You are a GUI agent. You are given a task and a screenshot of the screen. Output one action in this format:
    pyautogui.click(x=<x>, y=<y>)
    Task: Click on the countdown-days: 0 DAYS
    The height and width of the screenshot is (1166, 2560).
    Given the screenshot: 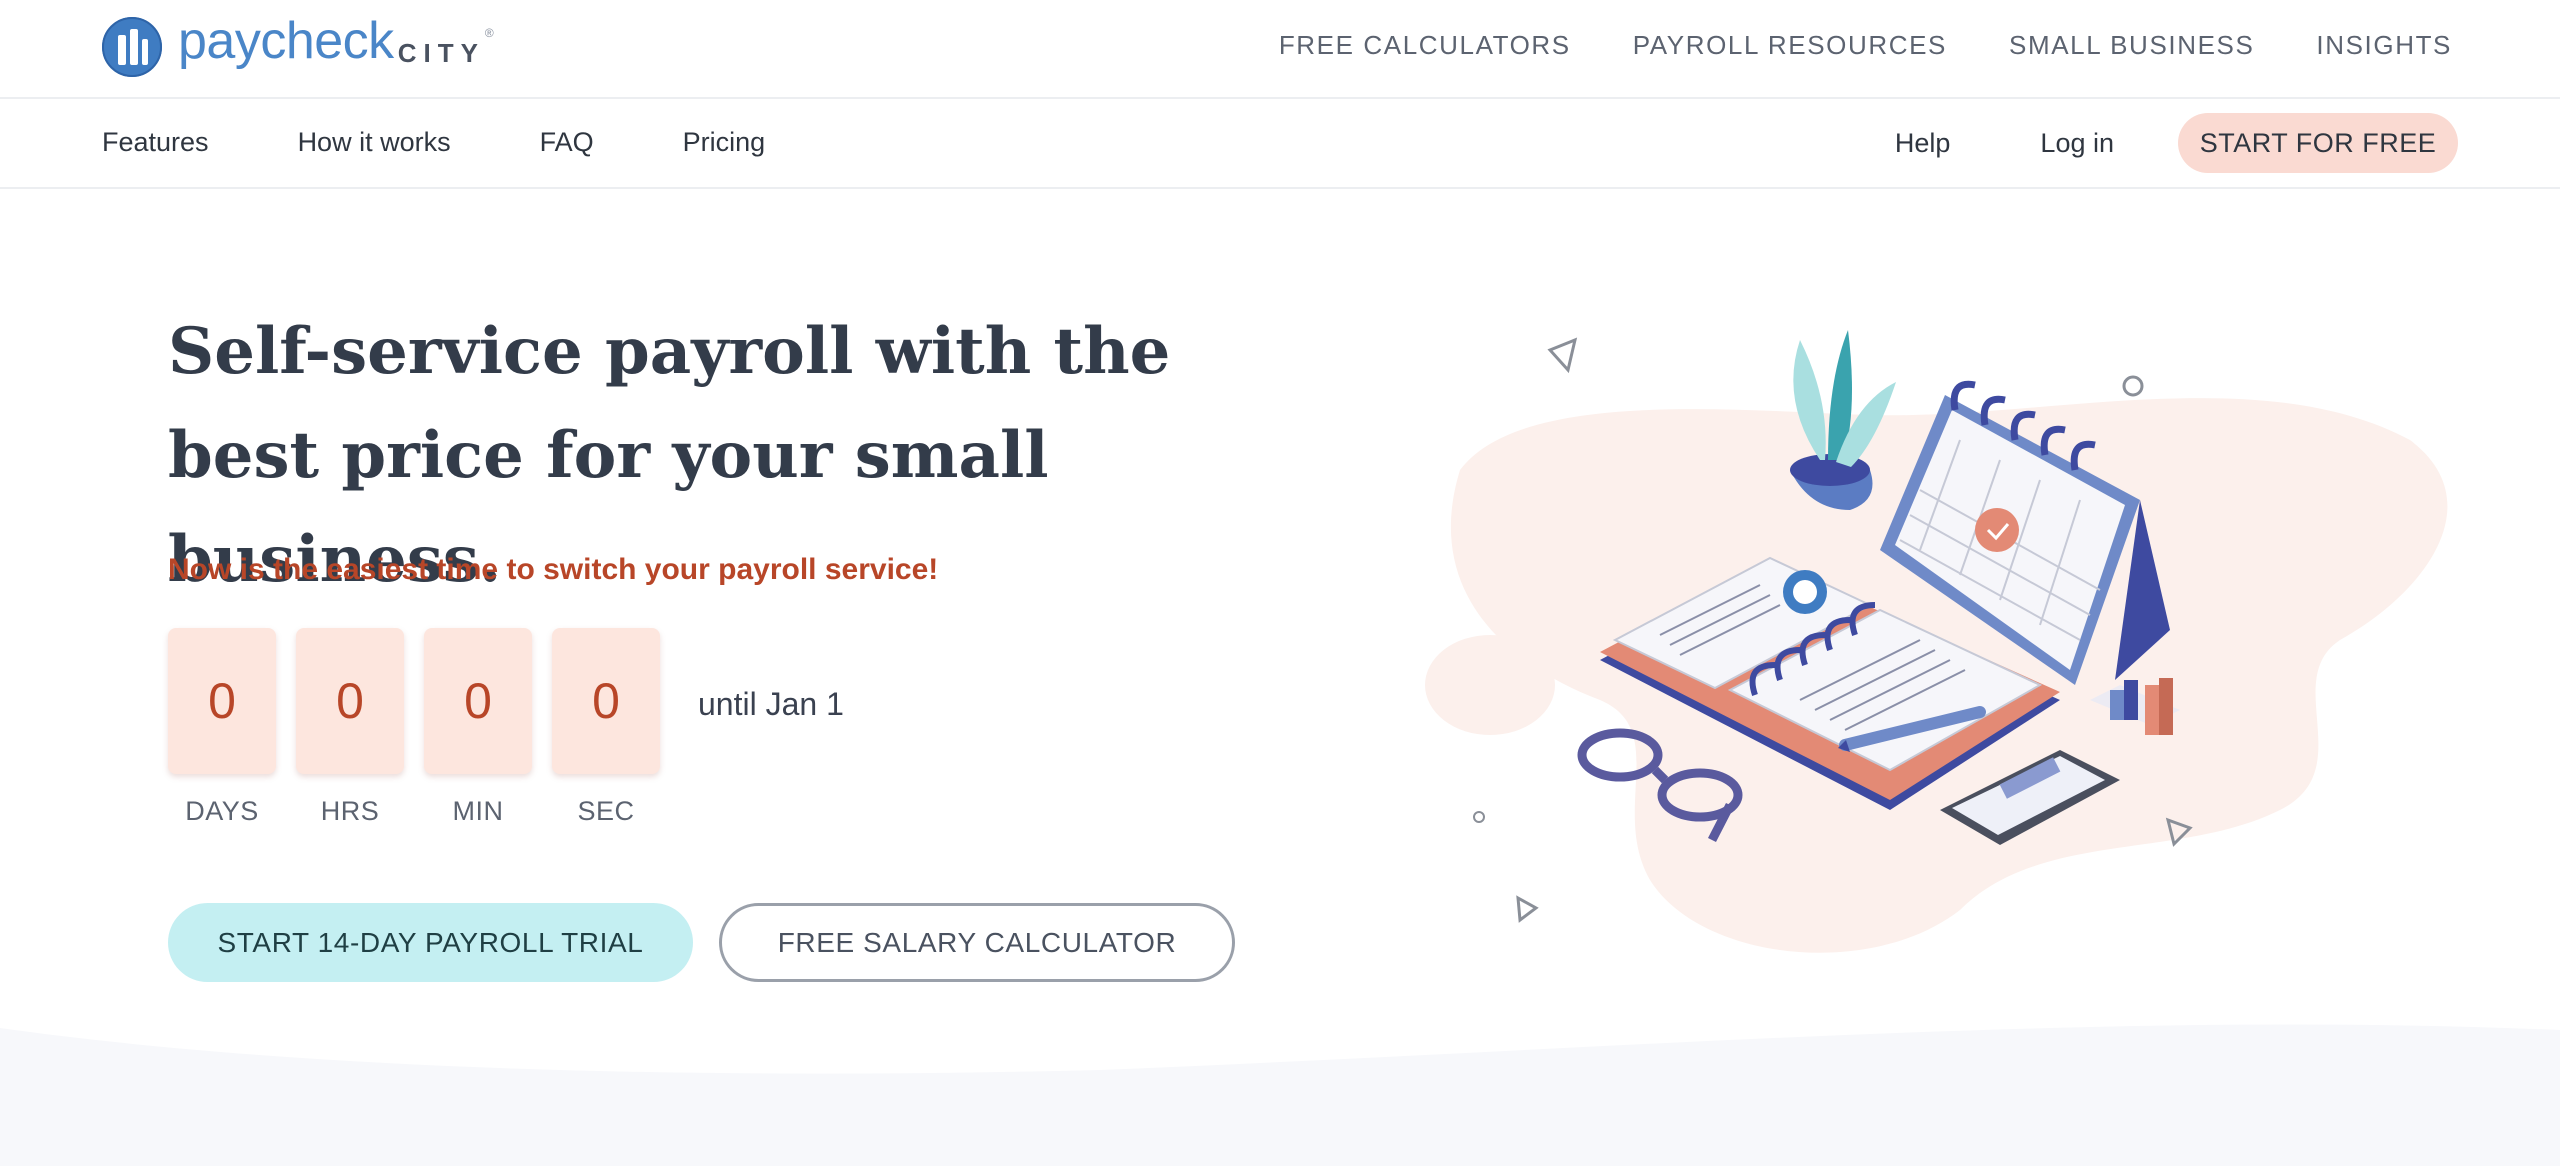 What is the action you would take?
    pyautogui.click(x=222, y=727)
    